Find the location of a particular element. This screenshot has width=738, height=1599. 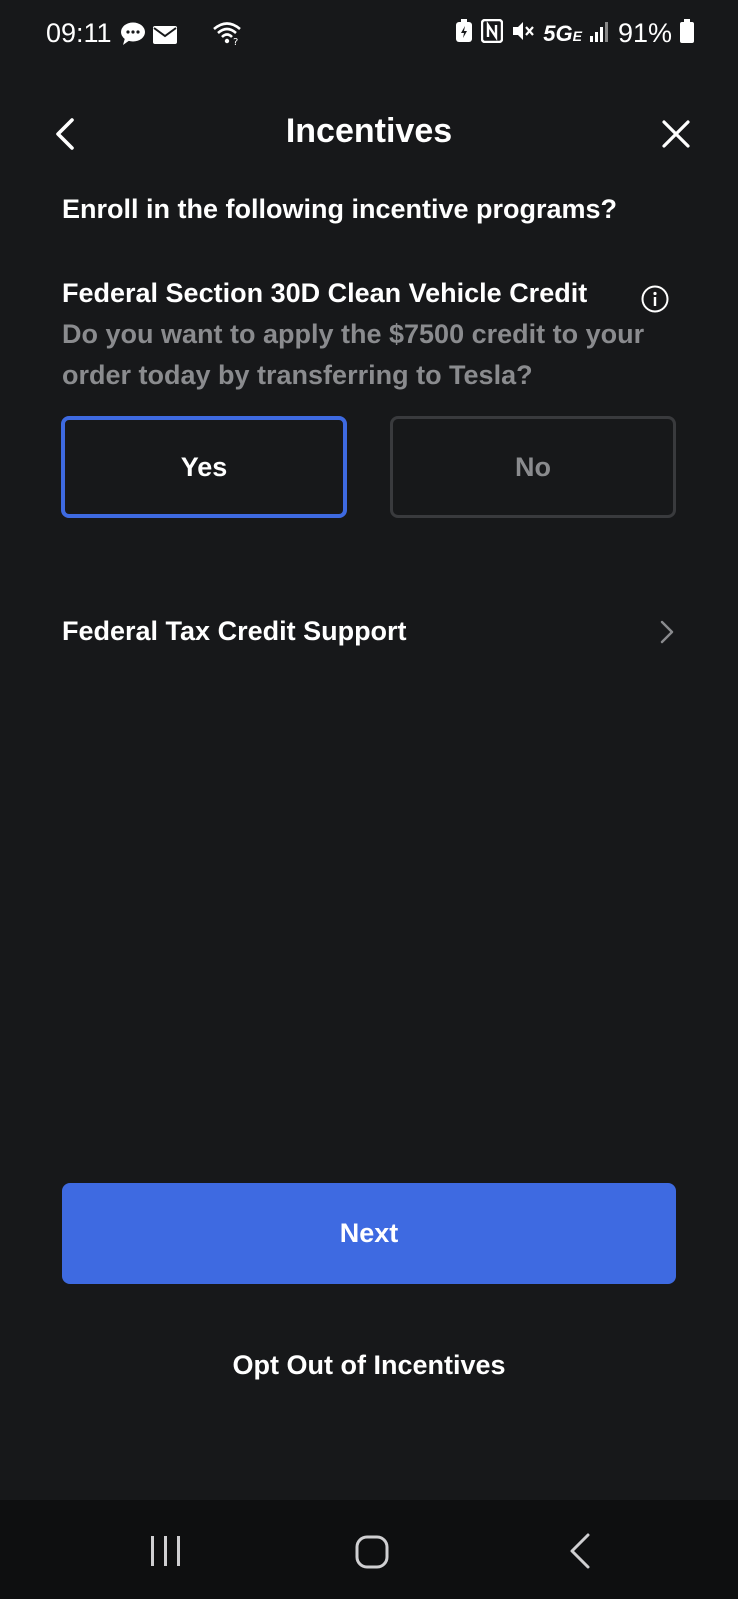

status-right-group: 5GE 91% is located at coordinates (574, 33).